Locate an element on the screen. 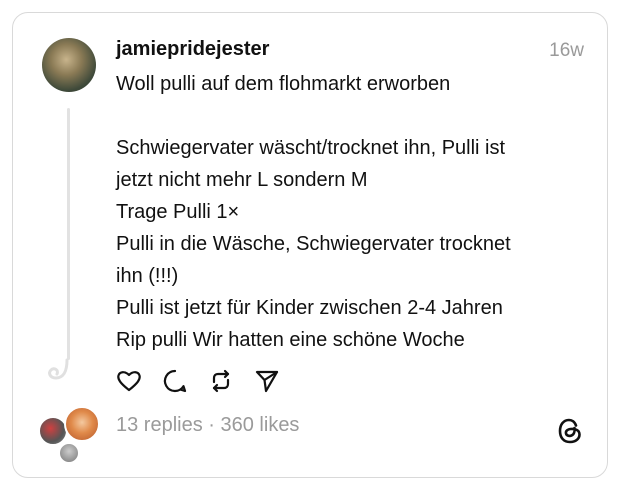 Image resolution: width=620 pixels, height=490 pixels. comment-button is located at coordinates (175, 381).